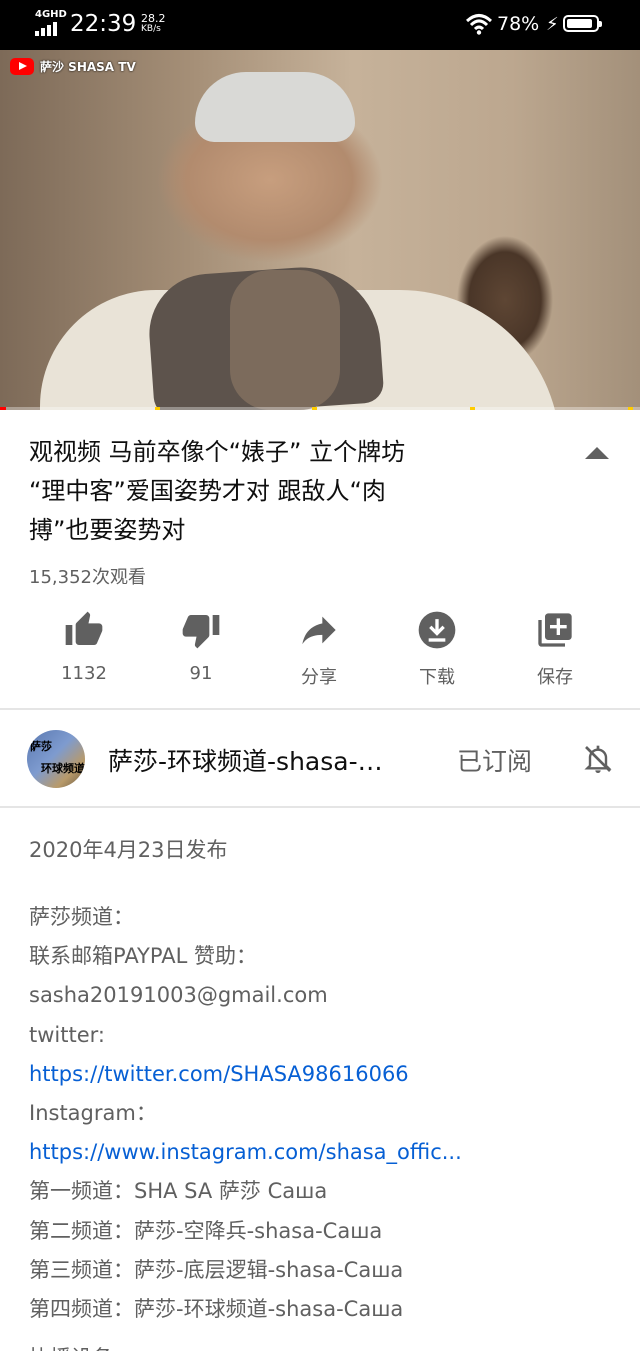 This screenshot has height=1351, width=640. Describe the element at coordinates (103, 24) in the screenshot. I see `clock: 22:39` at that location.